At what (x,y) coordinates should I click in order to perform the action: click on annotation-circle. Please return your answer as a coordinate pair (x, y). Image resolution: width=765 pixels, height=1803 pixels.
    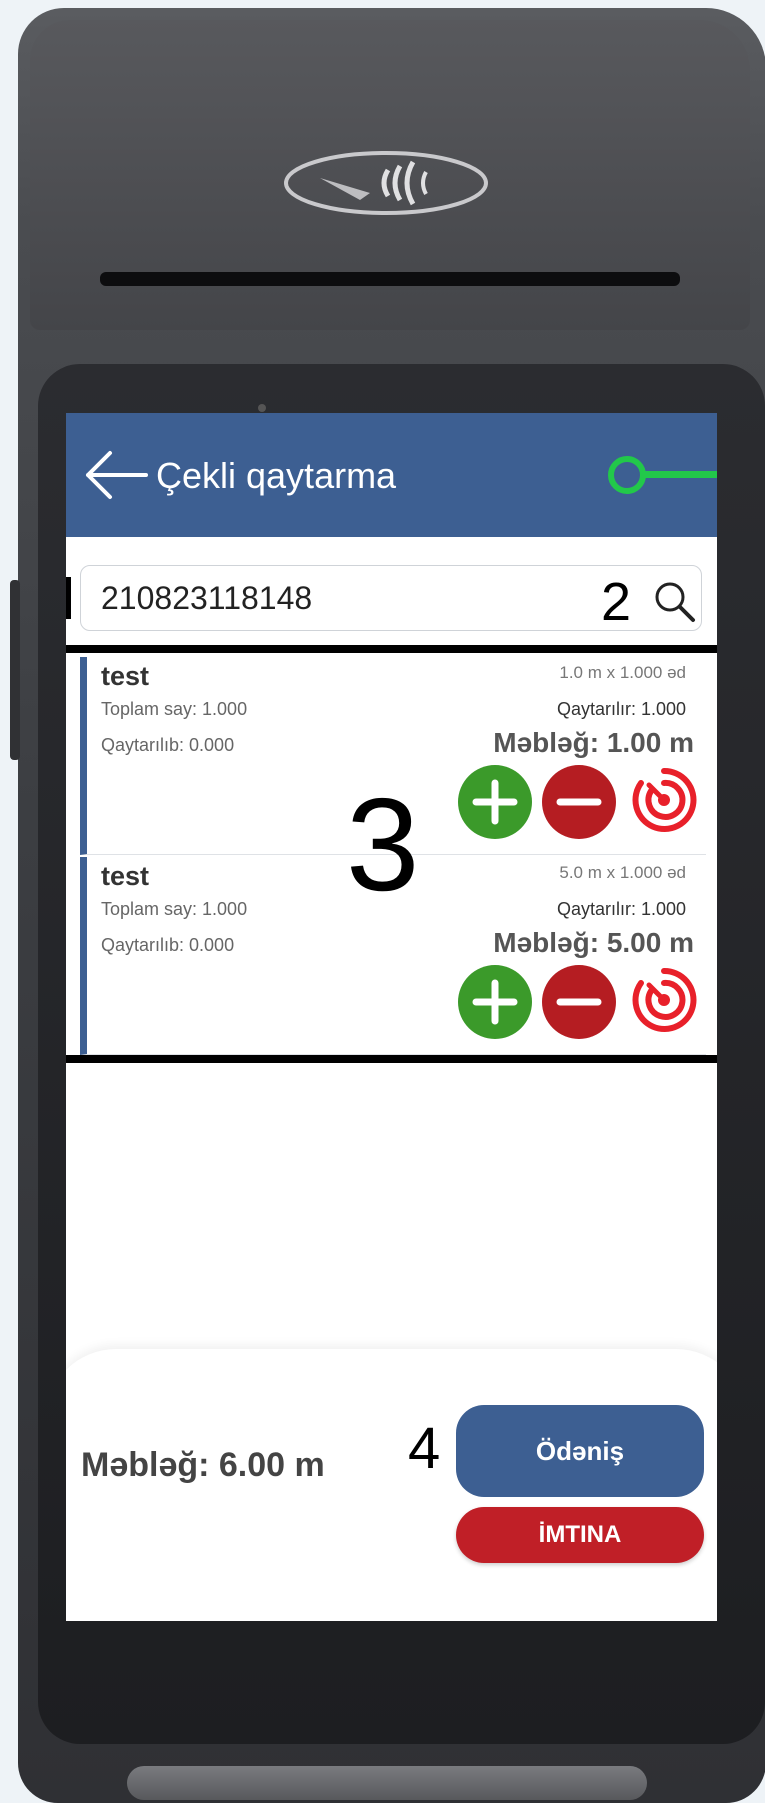
    Looking at the image, I should click on (627, 475).